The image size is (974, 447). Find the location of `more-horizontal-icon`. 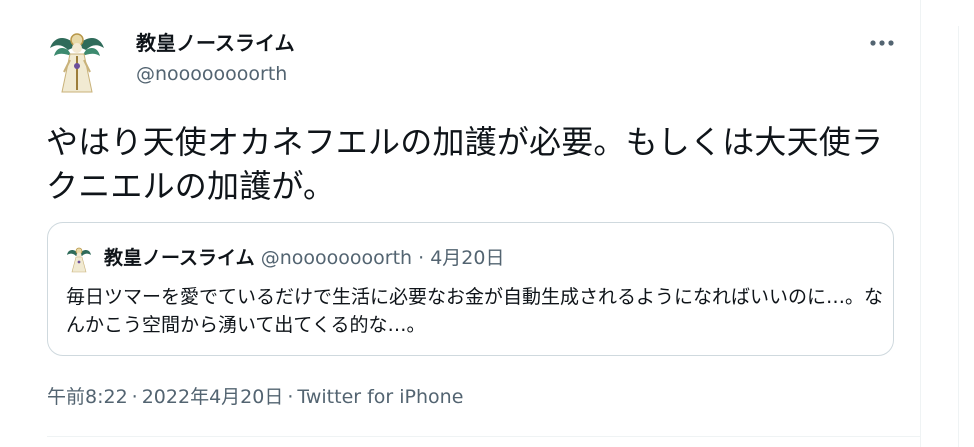

more-horizontal-icon is located at coordinates (882, 43).